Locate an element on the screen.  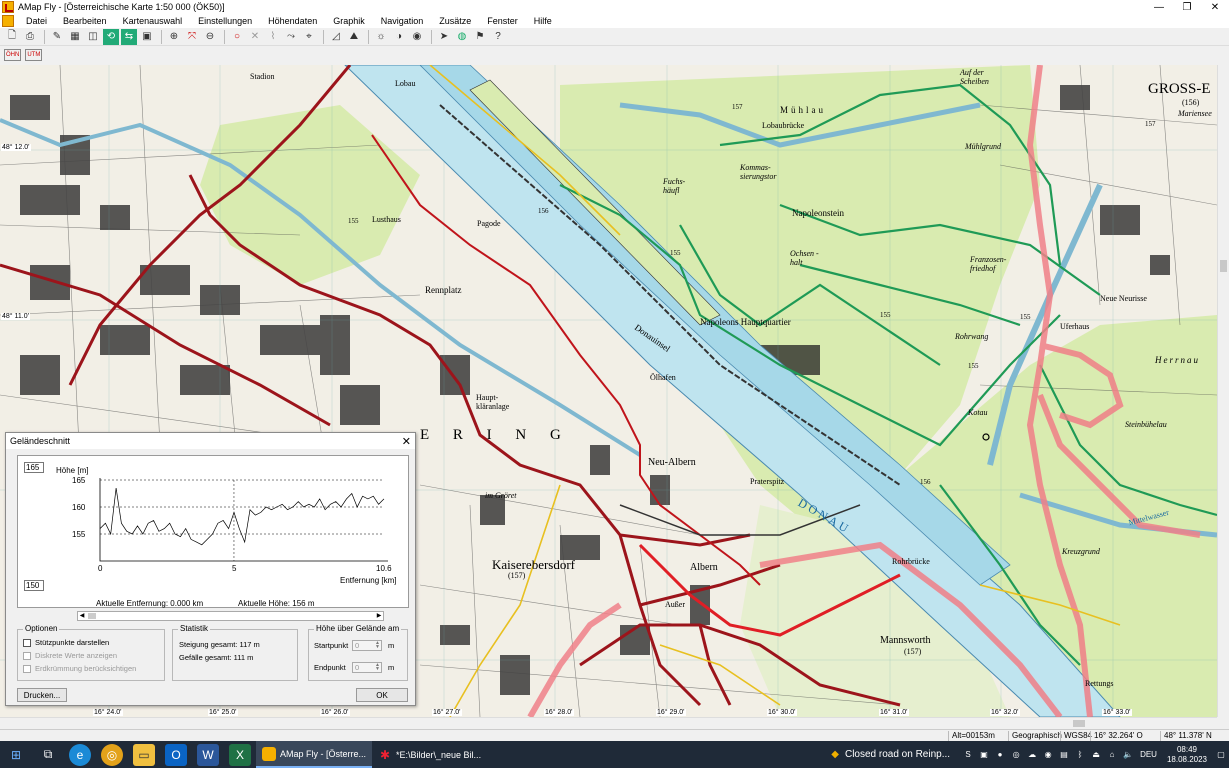
ok-button: OK is located at coordinates (382, 695).